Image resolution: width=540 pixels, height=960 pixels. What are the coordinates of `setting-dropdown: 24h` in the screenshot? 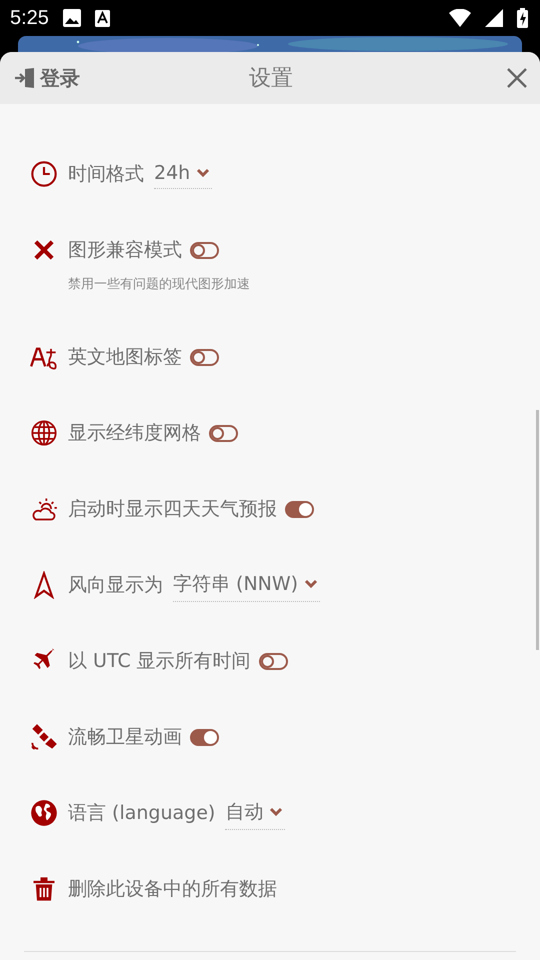 It's located at (183, 174).